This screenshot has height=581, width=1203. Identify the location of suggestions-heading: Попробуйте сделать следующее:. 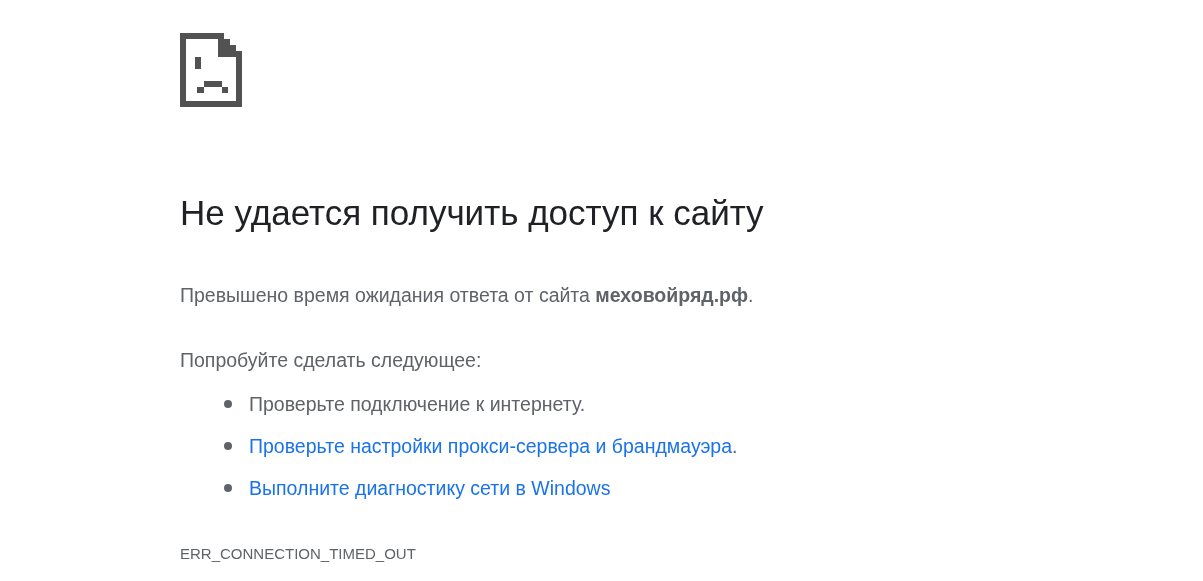
(331, 360).